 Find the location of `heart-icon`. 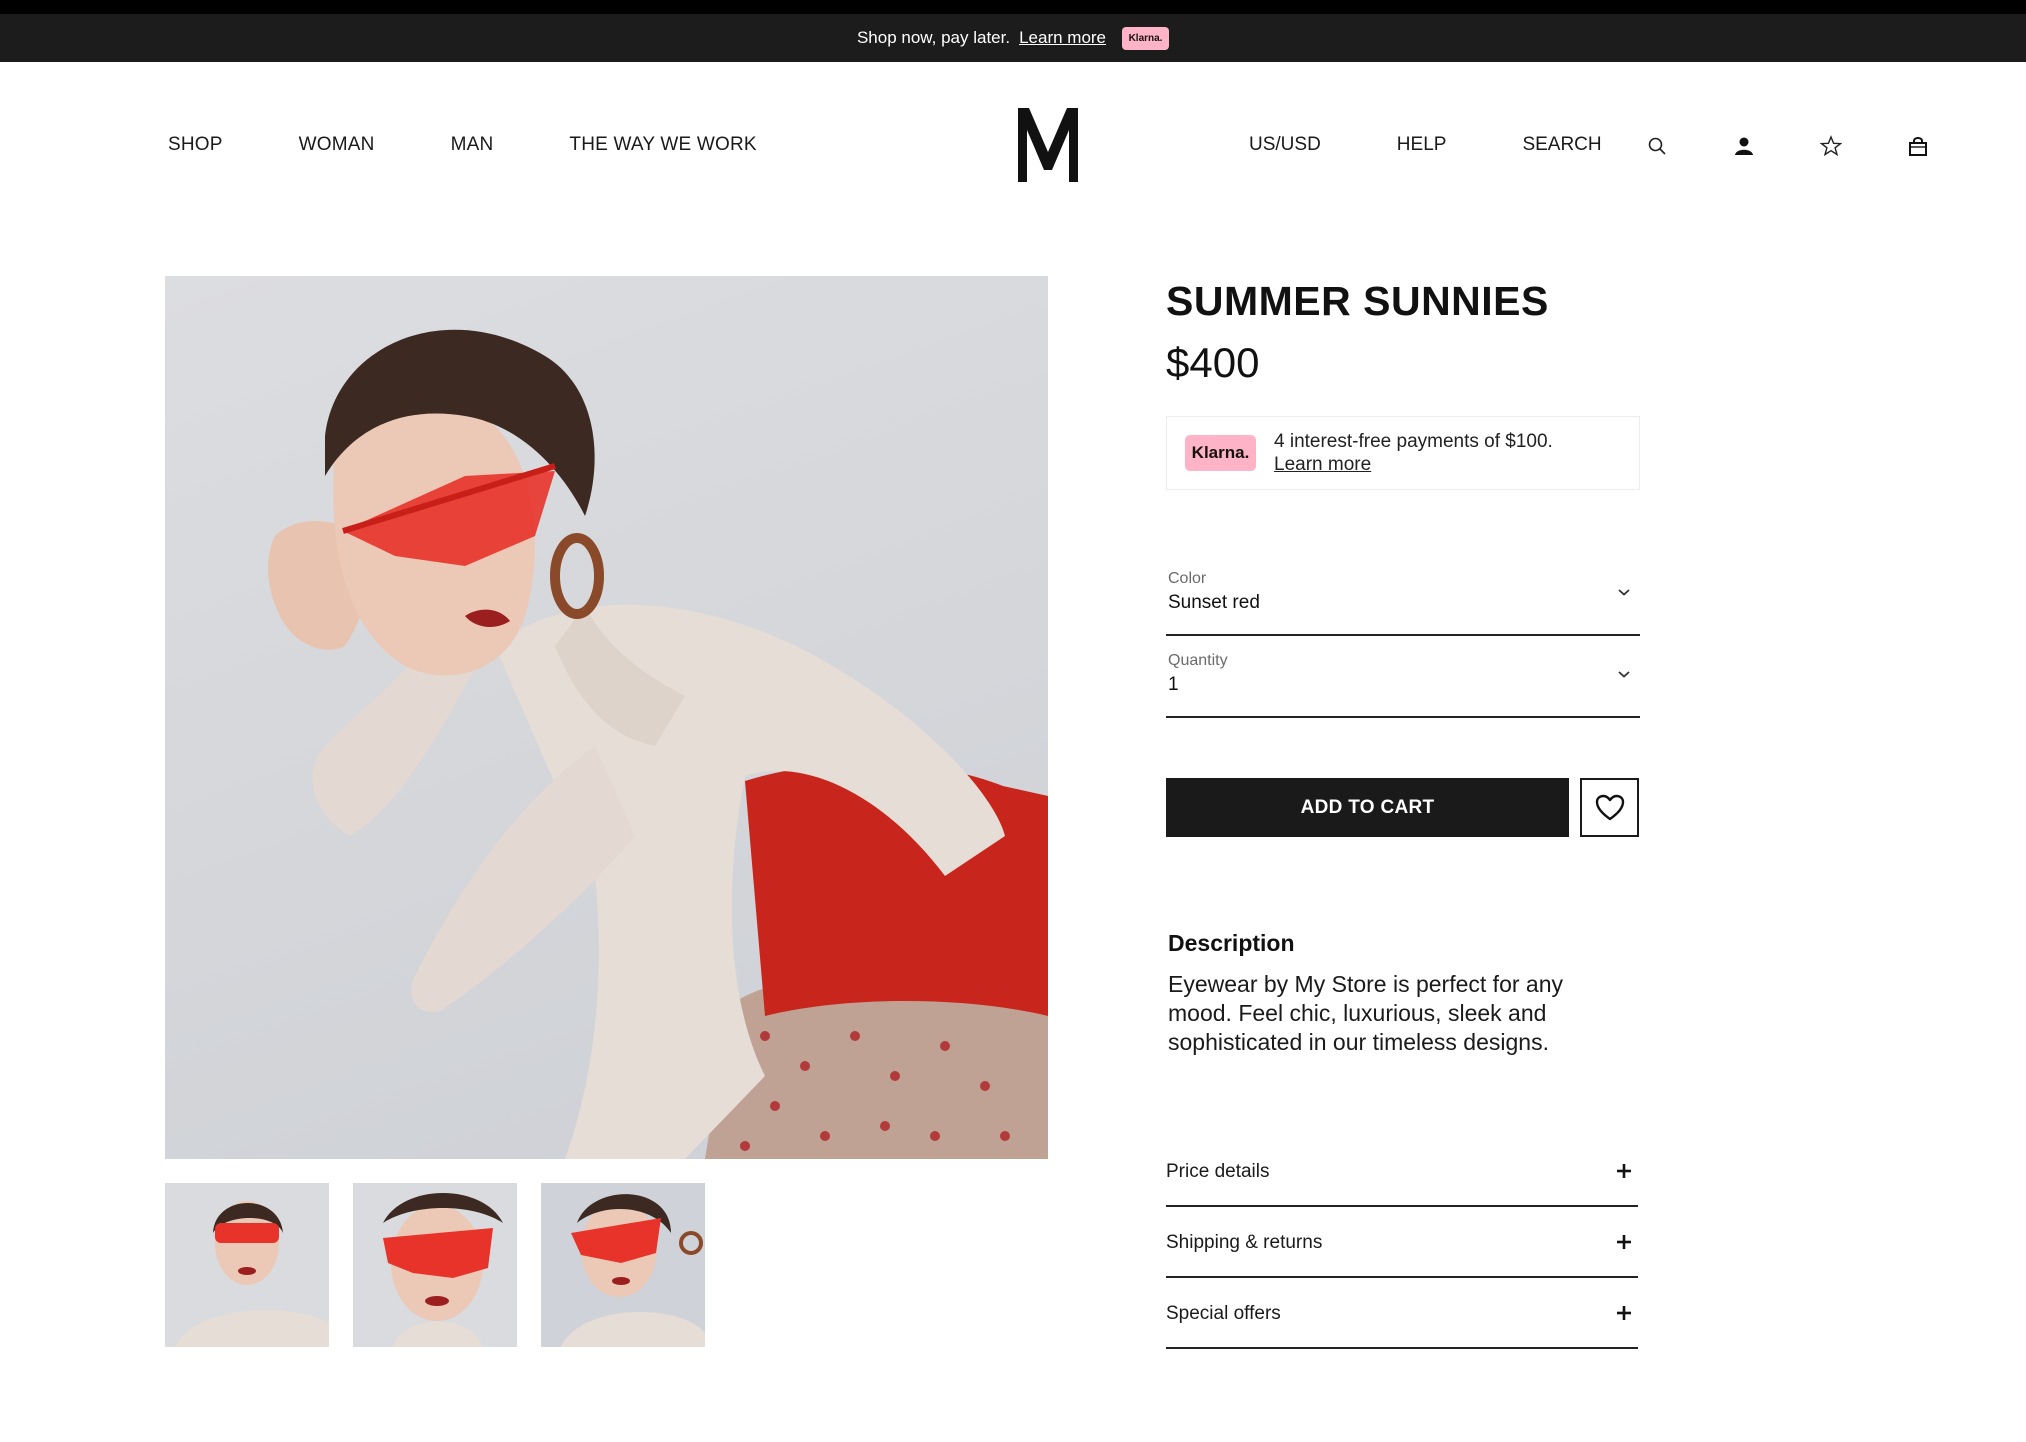

heart-icon is located at coordinates (1609, 807).